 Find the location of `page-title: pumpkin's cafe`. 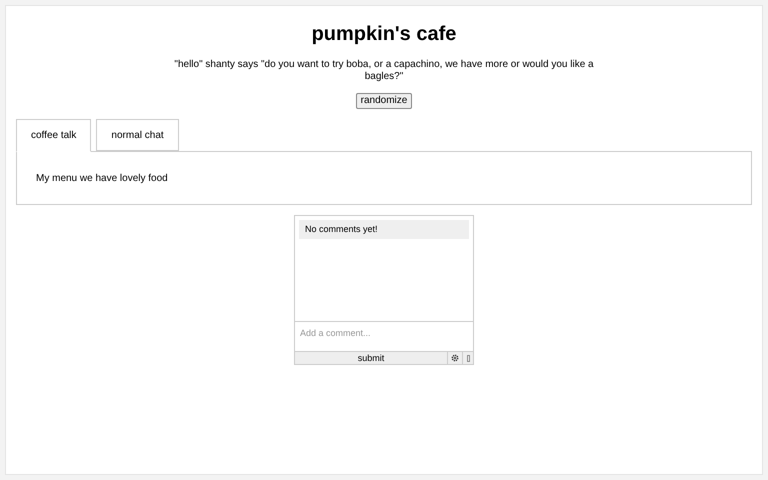

page-title: pumpkin's cafe is located at coordinates (384, 34).